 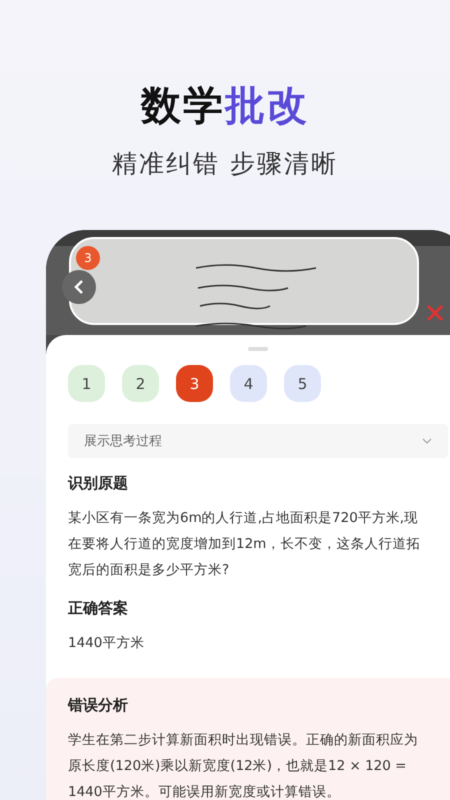 I want to click on page-subtitle: 精准纠错 步骤清晰, so click(x=225, y=164).